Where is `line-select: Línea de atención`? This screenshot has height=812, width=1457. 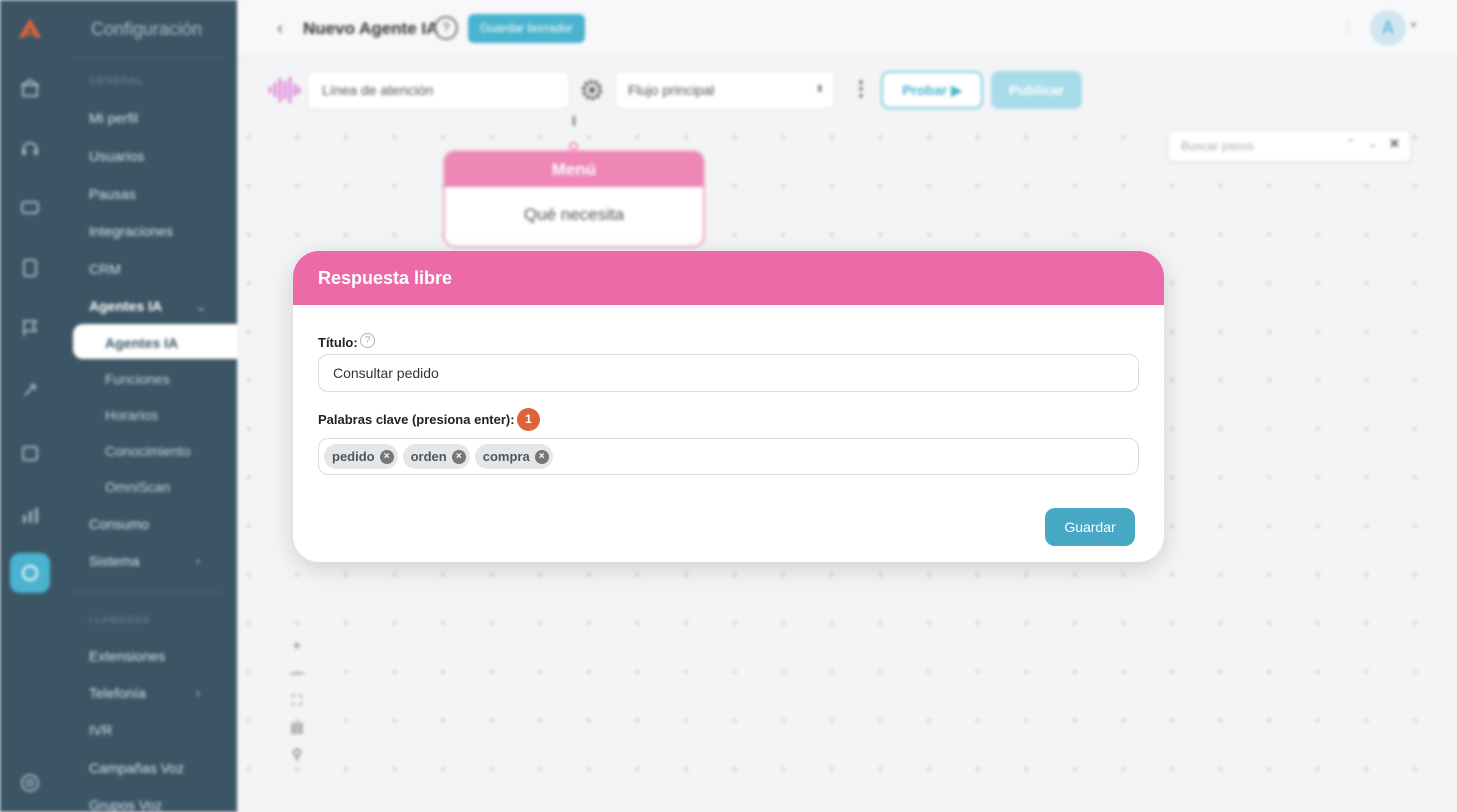
line-select: Línea de atención is located at coordinates (438, 90).